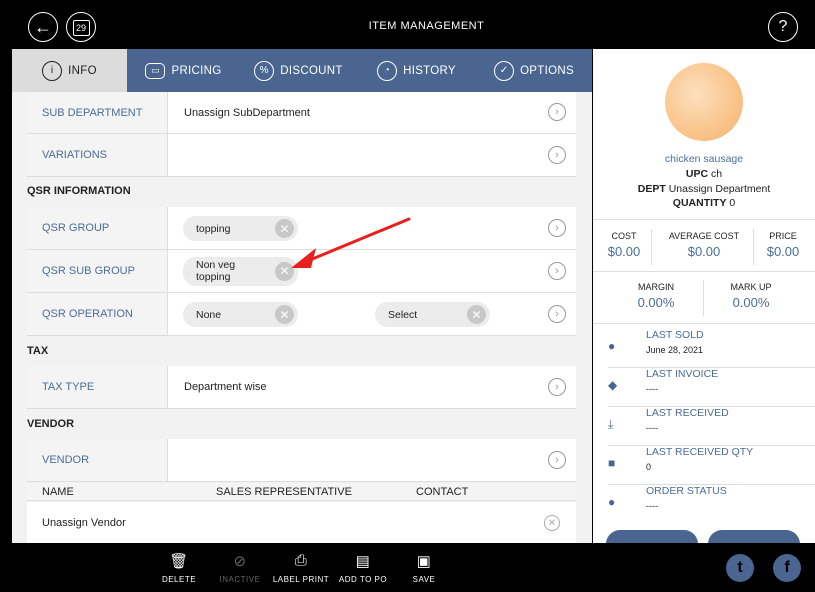 This screenshot has height=592, width=815. I want to click on average-cost-stat: AVERAGE COST $0.00, so click(704, 245).